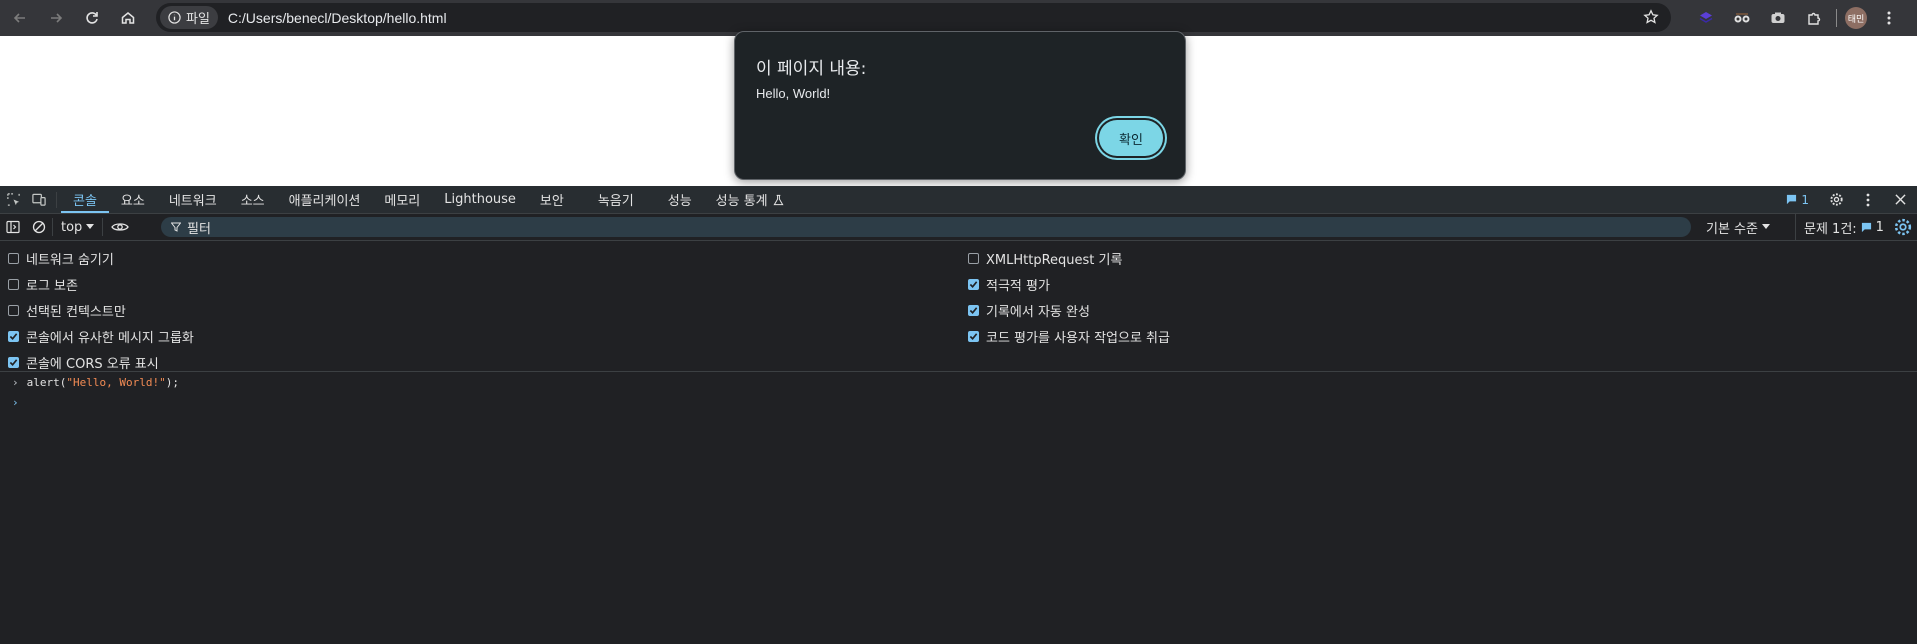 This screenshot has height=644, width=1917. I want to click on forward-button, so click(56, 18).